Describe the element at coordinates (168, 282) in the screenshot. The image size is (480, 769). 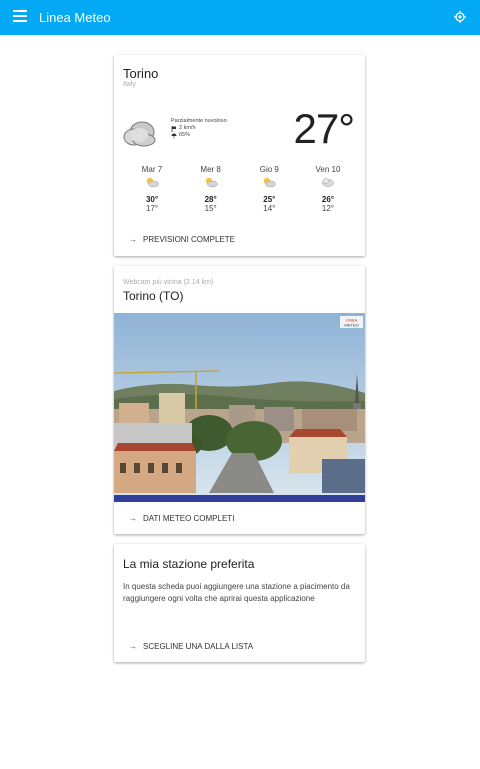
I see `webcam-subtitle: Webcam più vicina (2.14 km)` at that location.